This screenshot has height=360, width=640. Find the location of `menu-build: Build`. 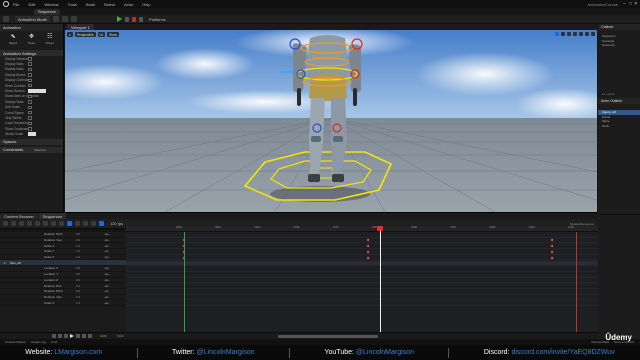

menu-build: Build is located at coordinates (90, 4).